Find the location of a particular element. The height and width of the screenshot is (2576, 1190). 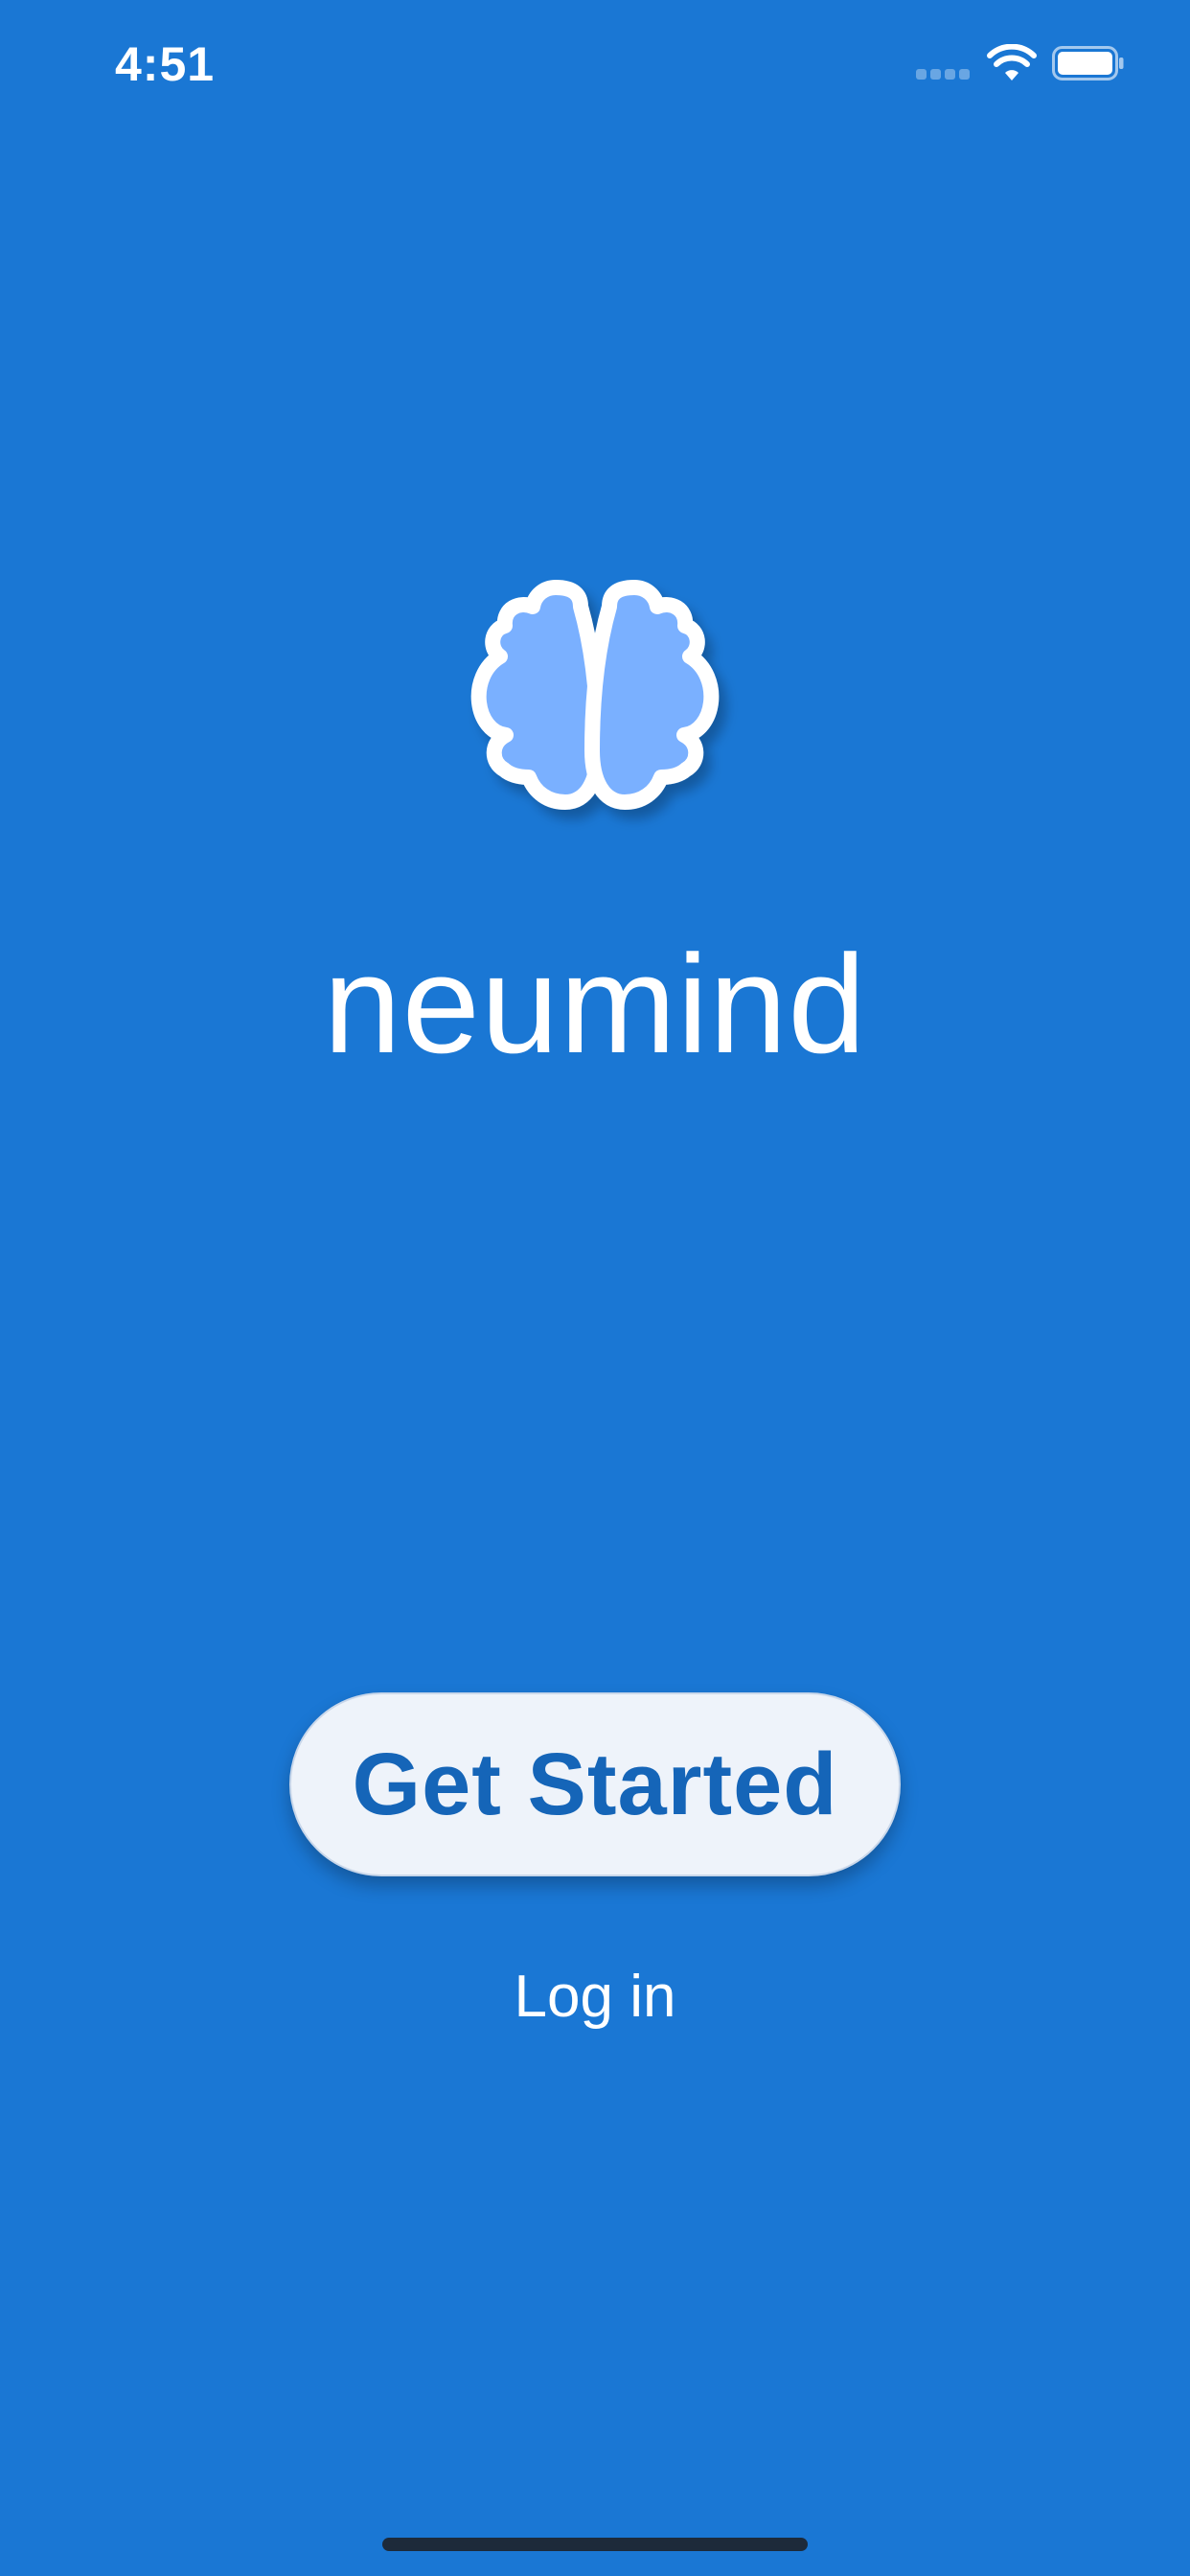

brand-name: neumind is located at coordinates (595, 1004).